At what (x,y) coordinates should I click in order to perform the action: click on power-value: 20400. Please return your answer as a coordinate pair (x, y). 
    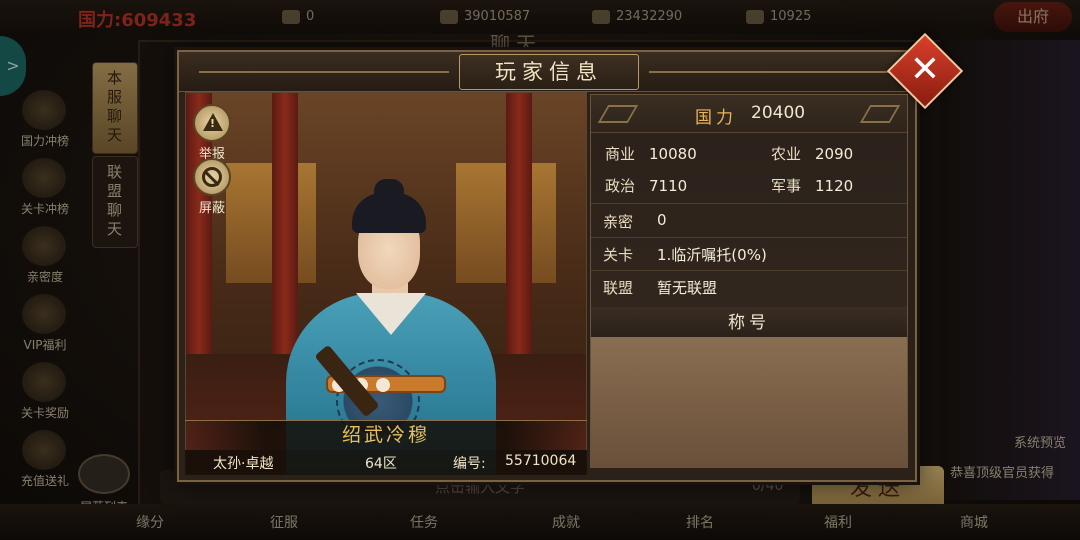
    Looking at the image, I should click on (778, 113).